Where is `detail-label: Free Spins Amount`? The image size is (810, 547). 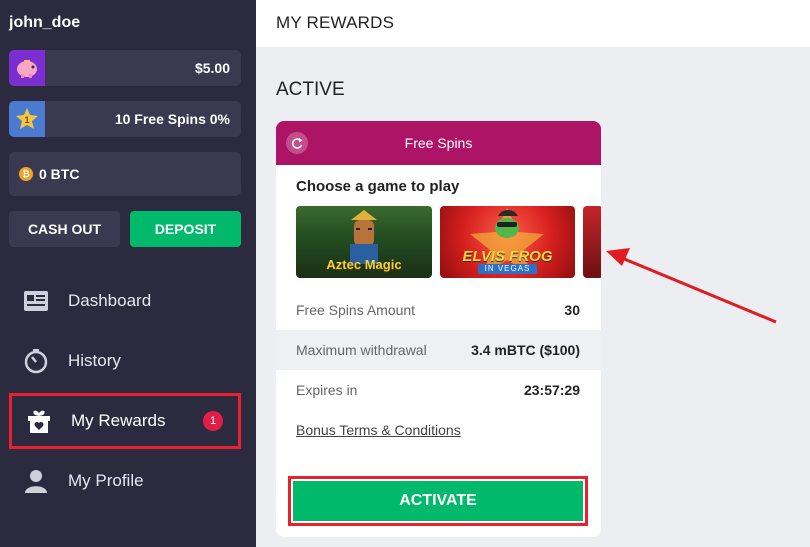 detail-label: Free Spins Amount is located at coordinates (356, 310).